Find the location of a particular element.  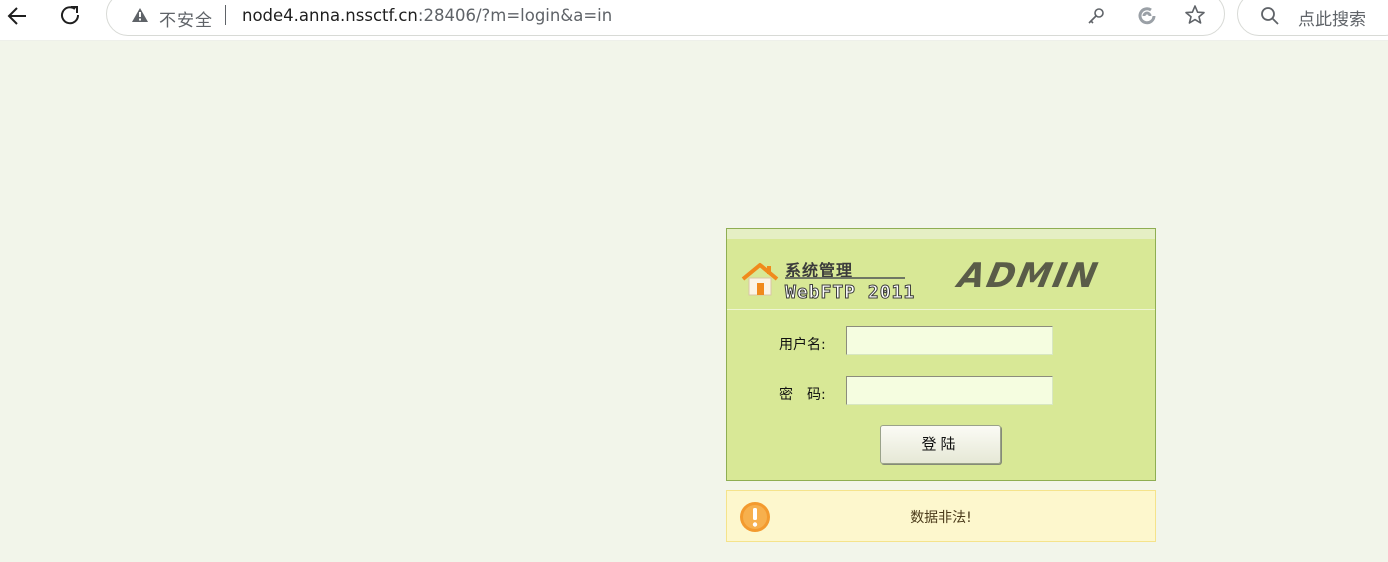

key-icon is located at coordinates (1096, 16).